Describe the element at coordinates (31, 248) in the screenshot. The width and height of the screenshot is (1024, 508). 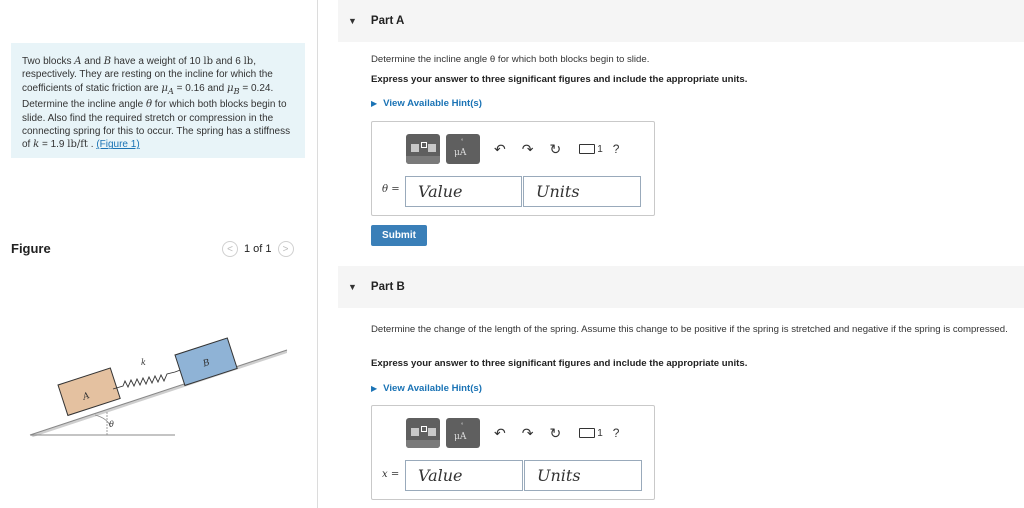
I see `figure-heading: Figure` at that location.